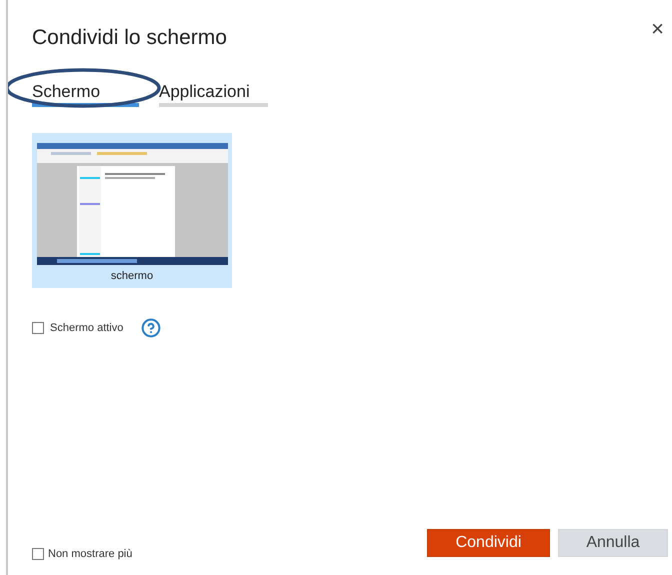 This screenshot has height=575, width=672. I want to click on checkbox-label: Non mostrare più, so click(90, 554).